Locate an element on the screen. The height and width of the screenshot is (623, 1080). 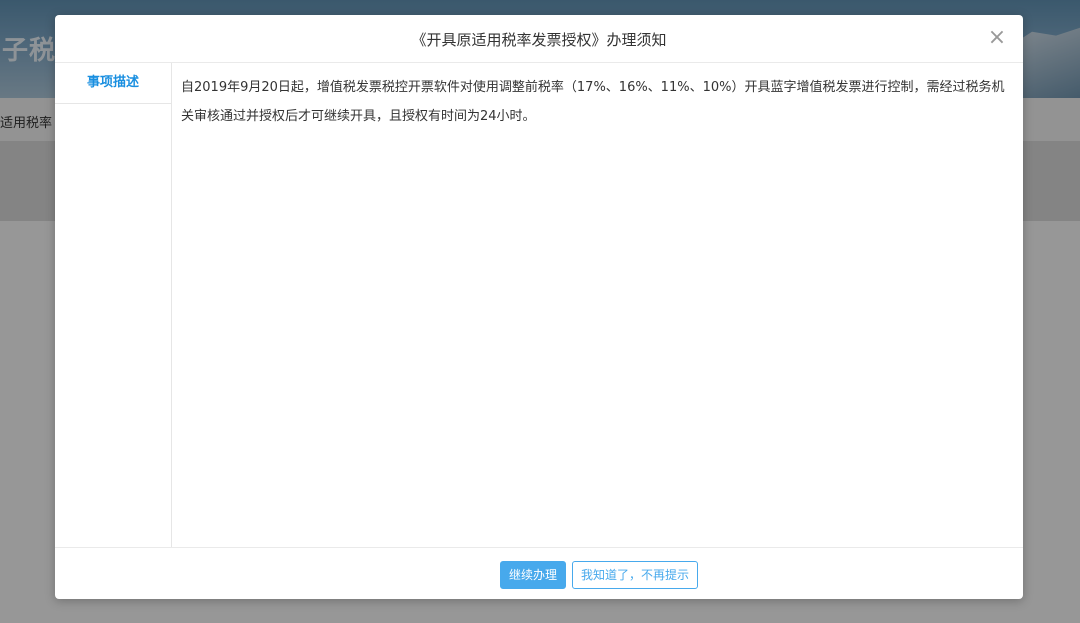
close-icon: × is located at coordinates (997, 38).